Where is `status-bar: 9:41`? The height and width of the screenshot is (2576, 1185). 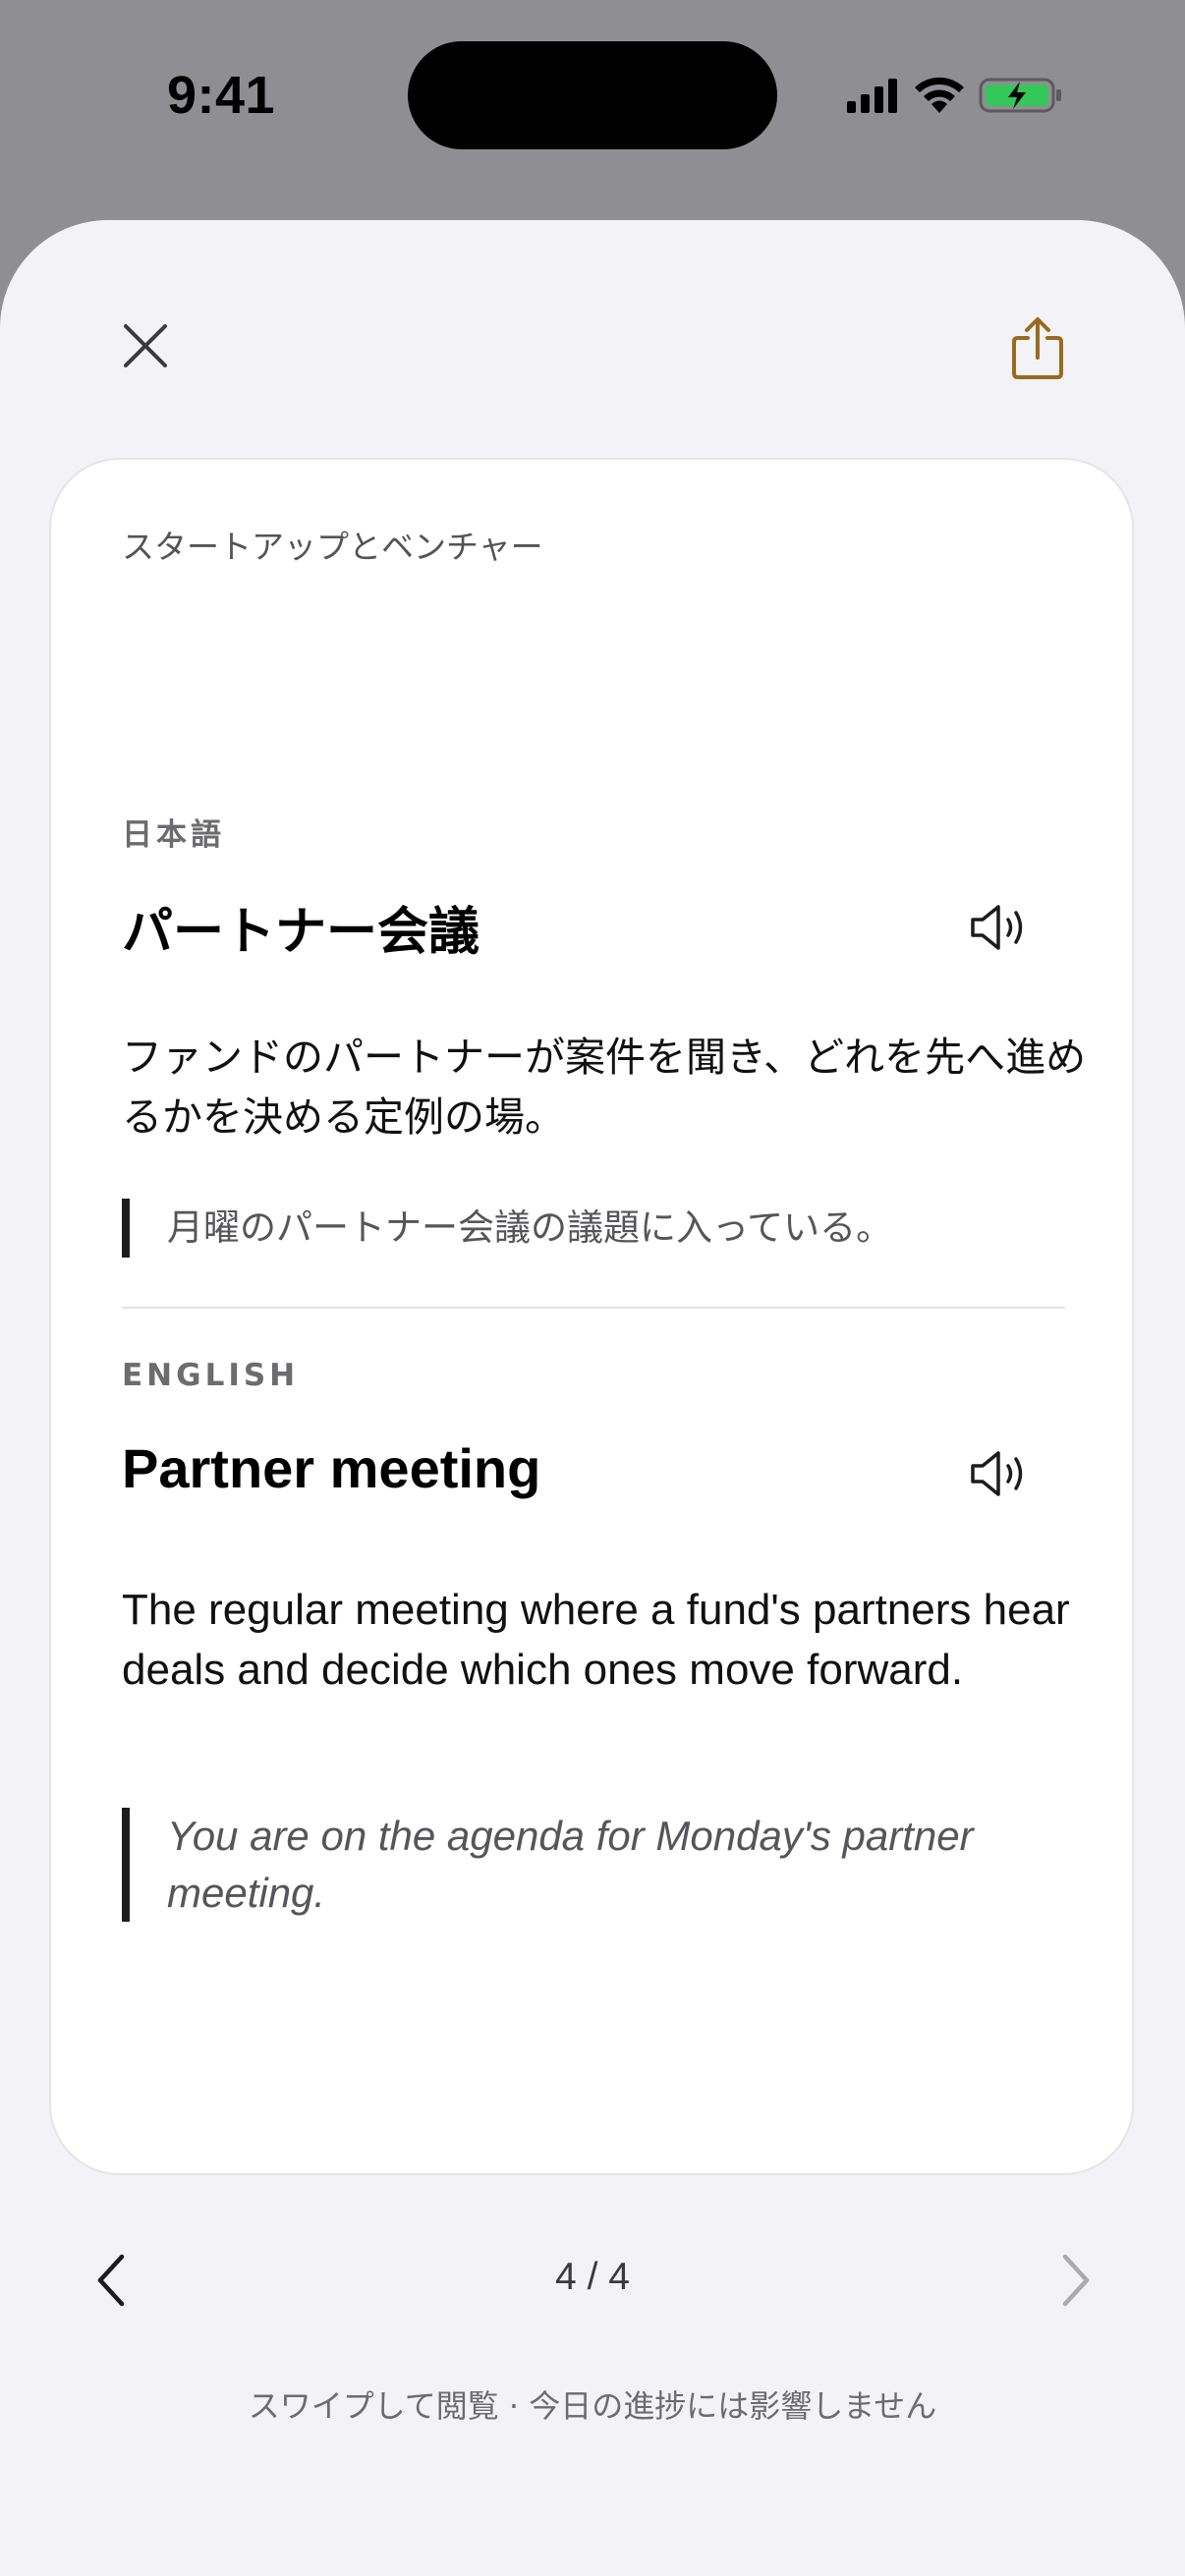
status-bar: 9:41 is located at coordinates (592, 98).